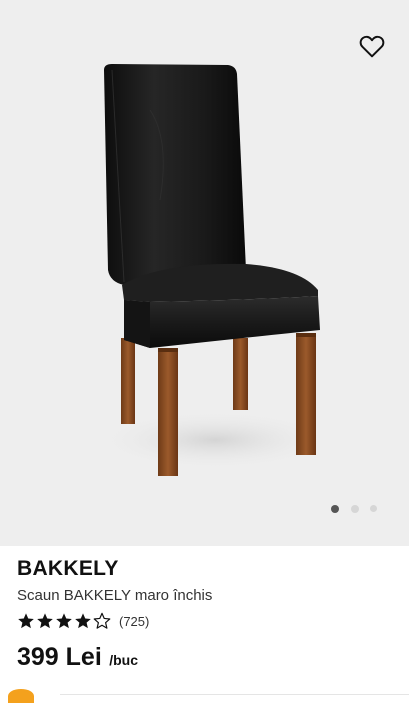 The width and height of the screenshot is (409, 703). I want to click on price-unit: /buc, so click(124, 660).